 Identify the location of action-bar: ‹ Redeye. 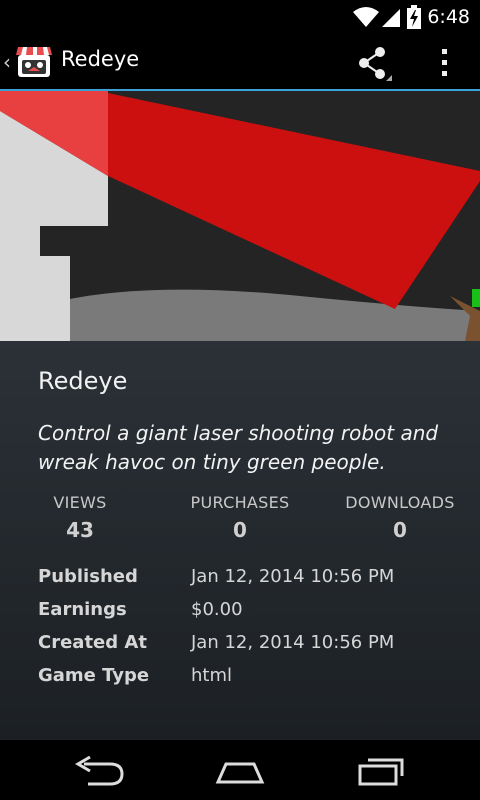
(240, 62).